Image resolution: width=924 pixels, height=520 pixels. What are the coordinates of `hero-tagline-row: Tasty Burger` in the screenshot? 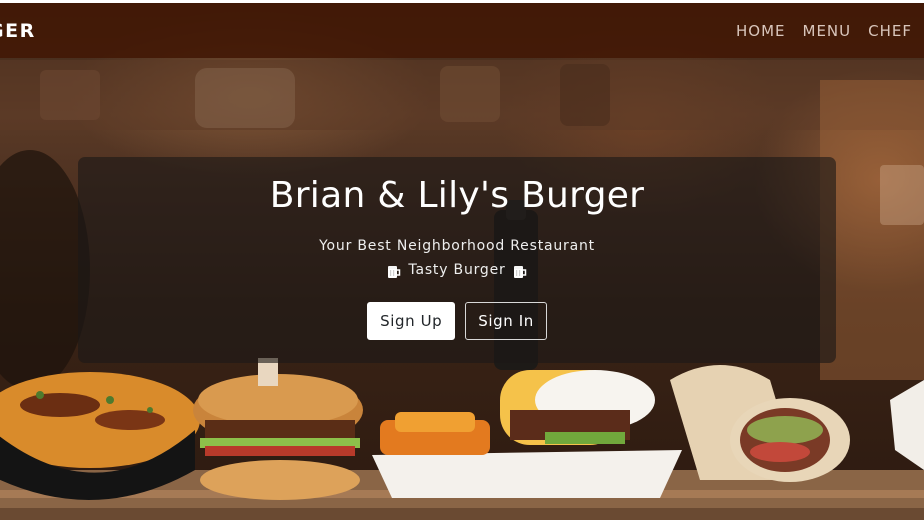 It's located at (457, 270).